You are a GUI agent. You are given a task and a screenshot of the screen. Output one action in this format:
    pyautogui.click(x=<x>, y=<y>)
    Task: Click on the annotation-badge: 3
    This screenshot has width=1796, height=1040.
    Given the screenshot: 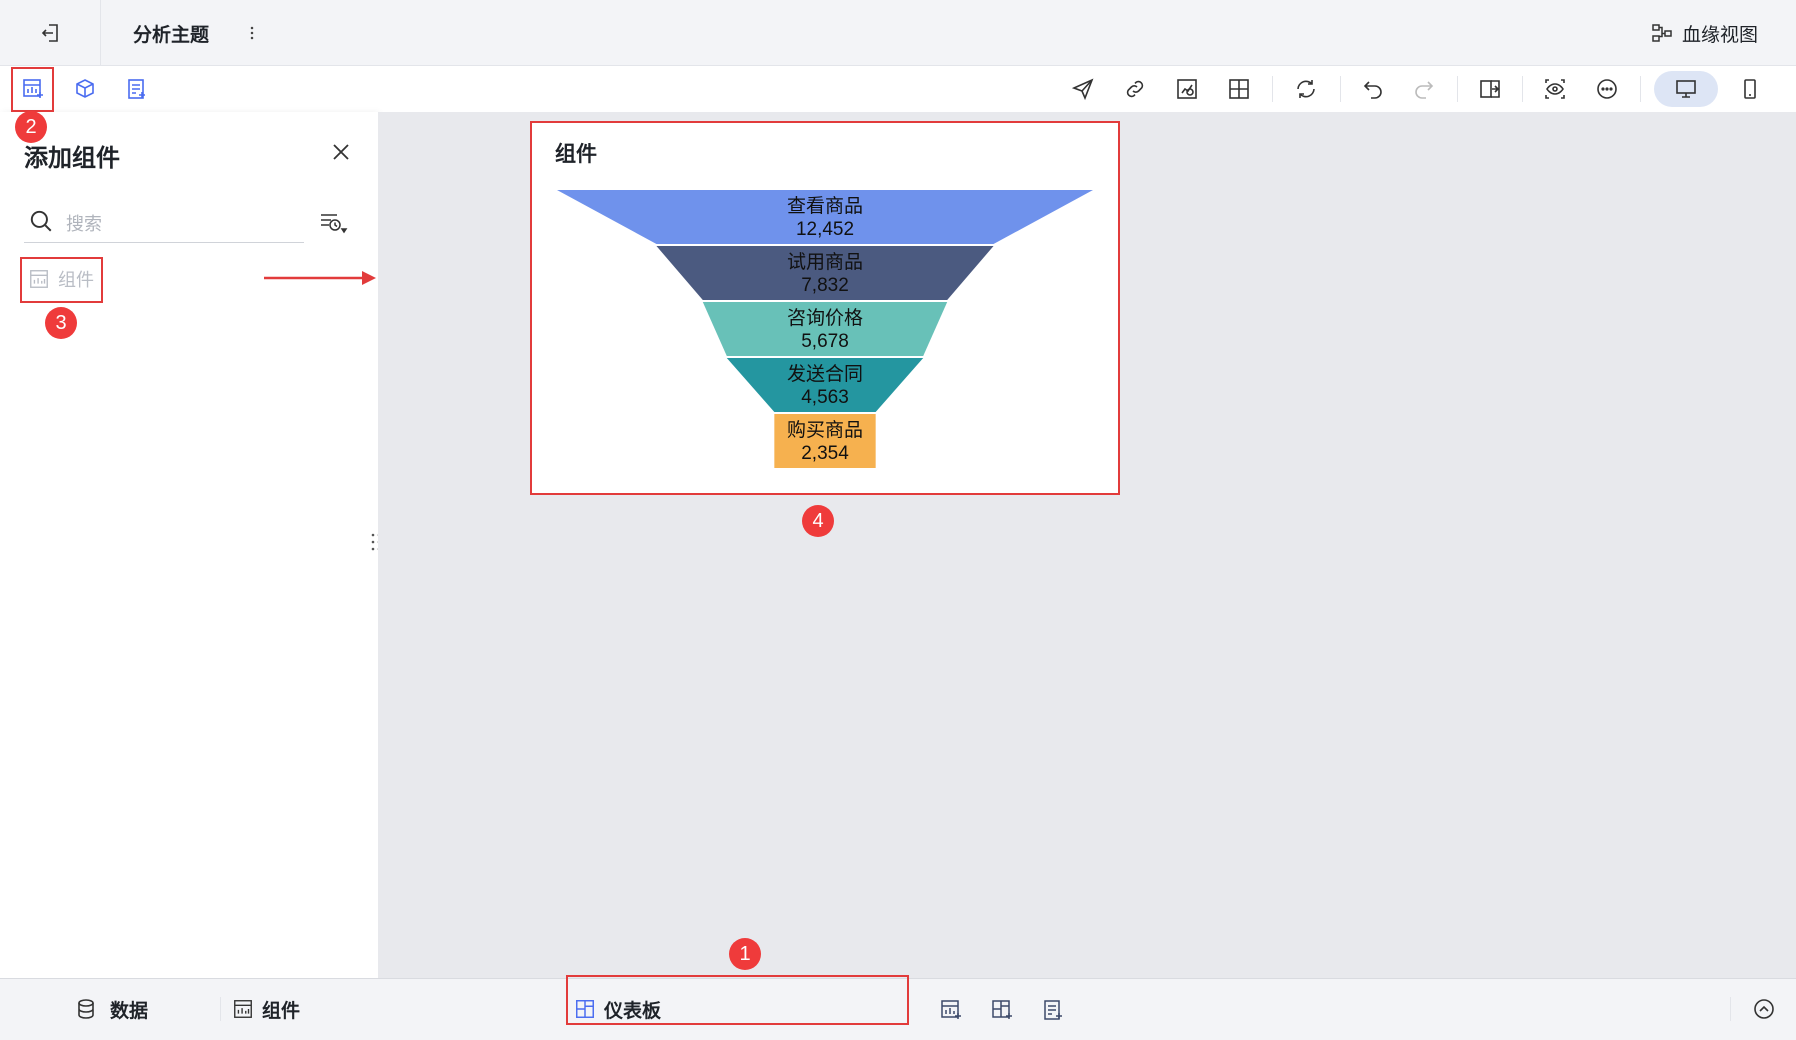 What is the action you would take?
    pyautogui.click(x=61, y=323)
    